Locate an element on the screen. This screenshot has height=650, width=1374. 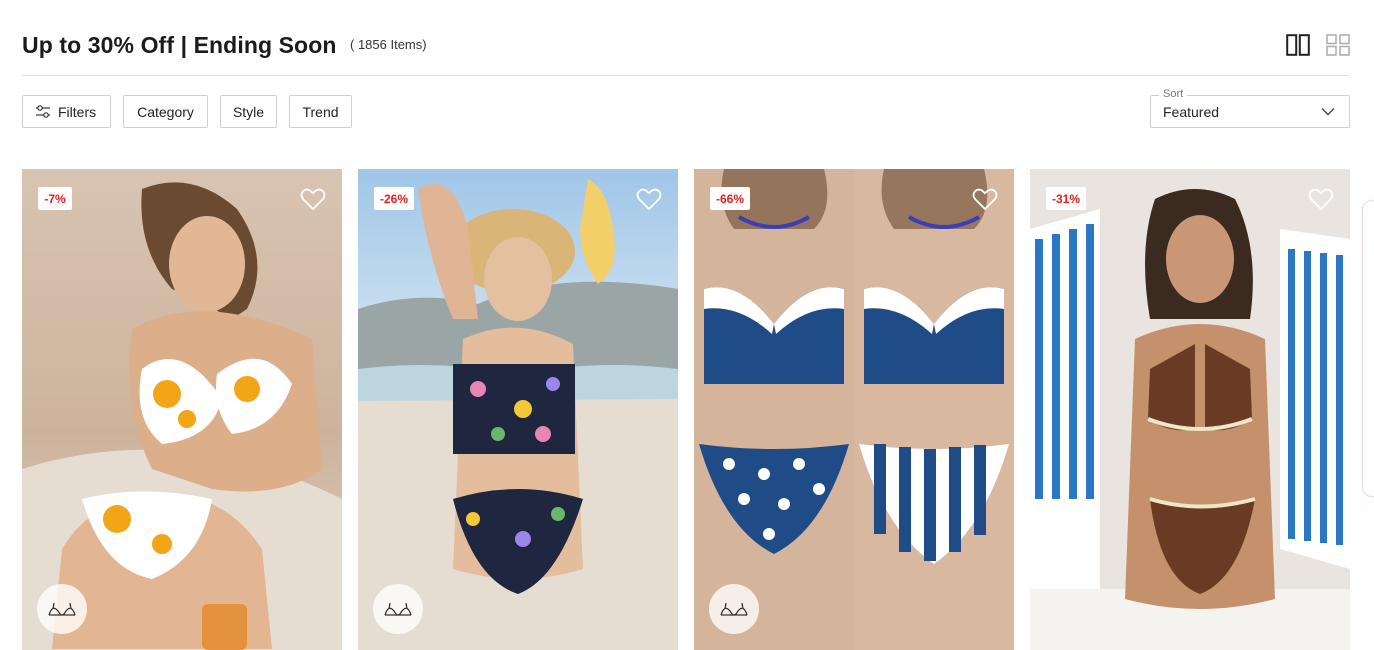
item-count: ( 1856 Items) is located at coordinates (388, 44).